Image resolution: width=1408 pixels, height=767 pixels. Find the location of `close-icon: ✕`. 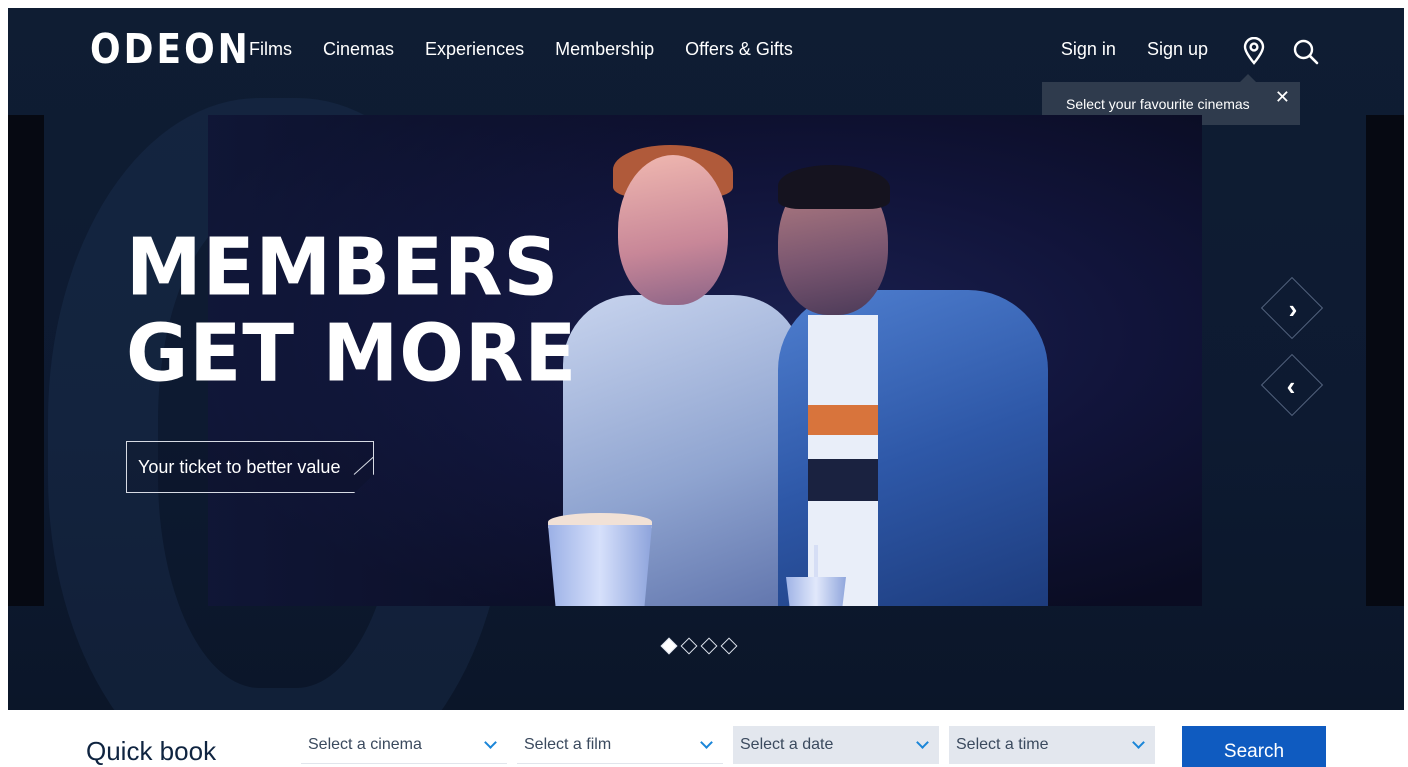

close-icon: ✕ is located at coordinates (1282, 97).